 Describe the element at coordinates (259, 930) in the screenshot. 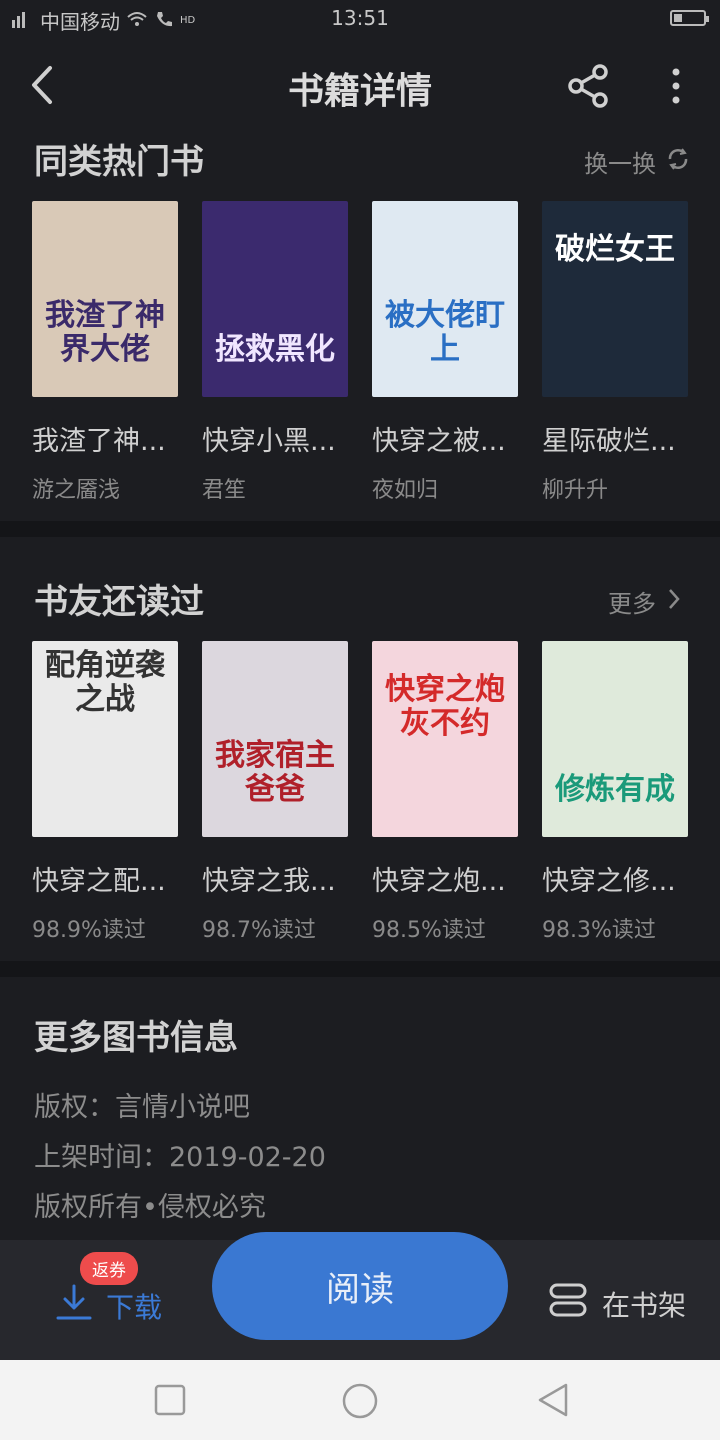

I see `read-percent: 98.7%读过` at that location.